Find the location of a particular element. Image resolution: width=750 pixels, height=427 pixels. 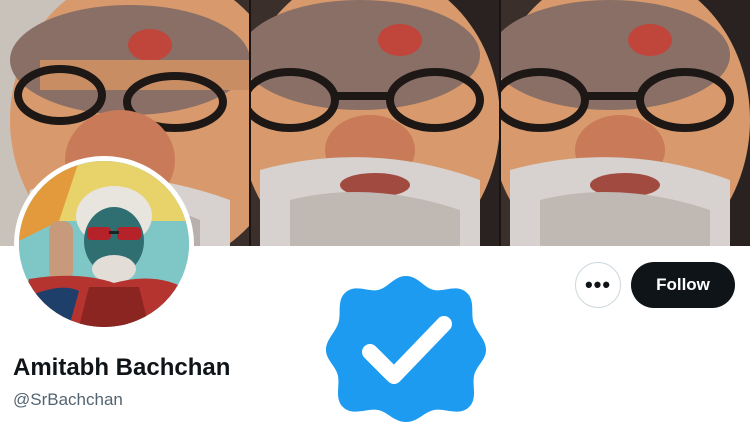

more-options-button: ••• is located at coordinates (598, 285).